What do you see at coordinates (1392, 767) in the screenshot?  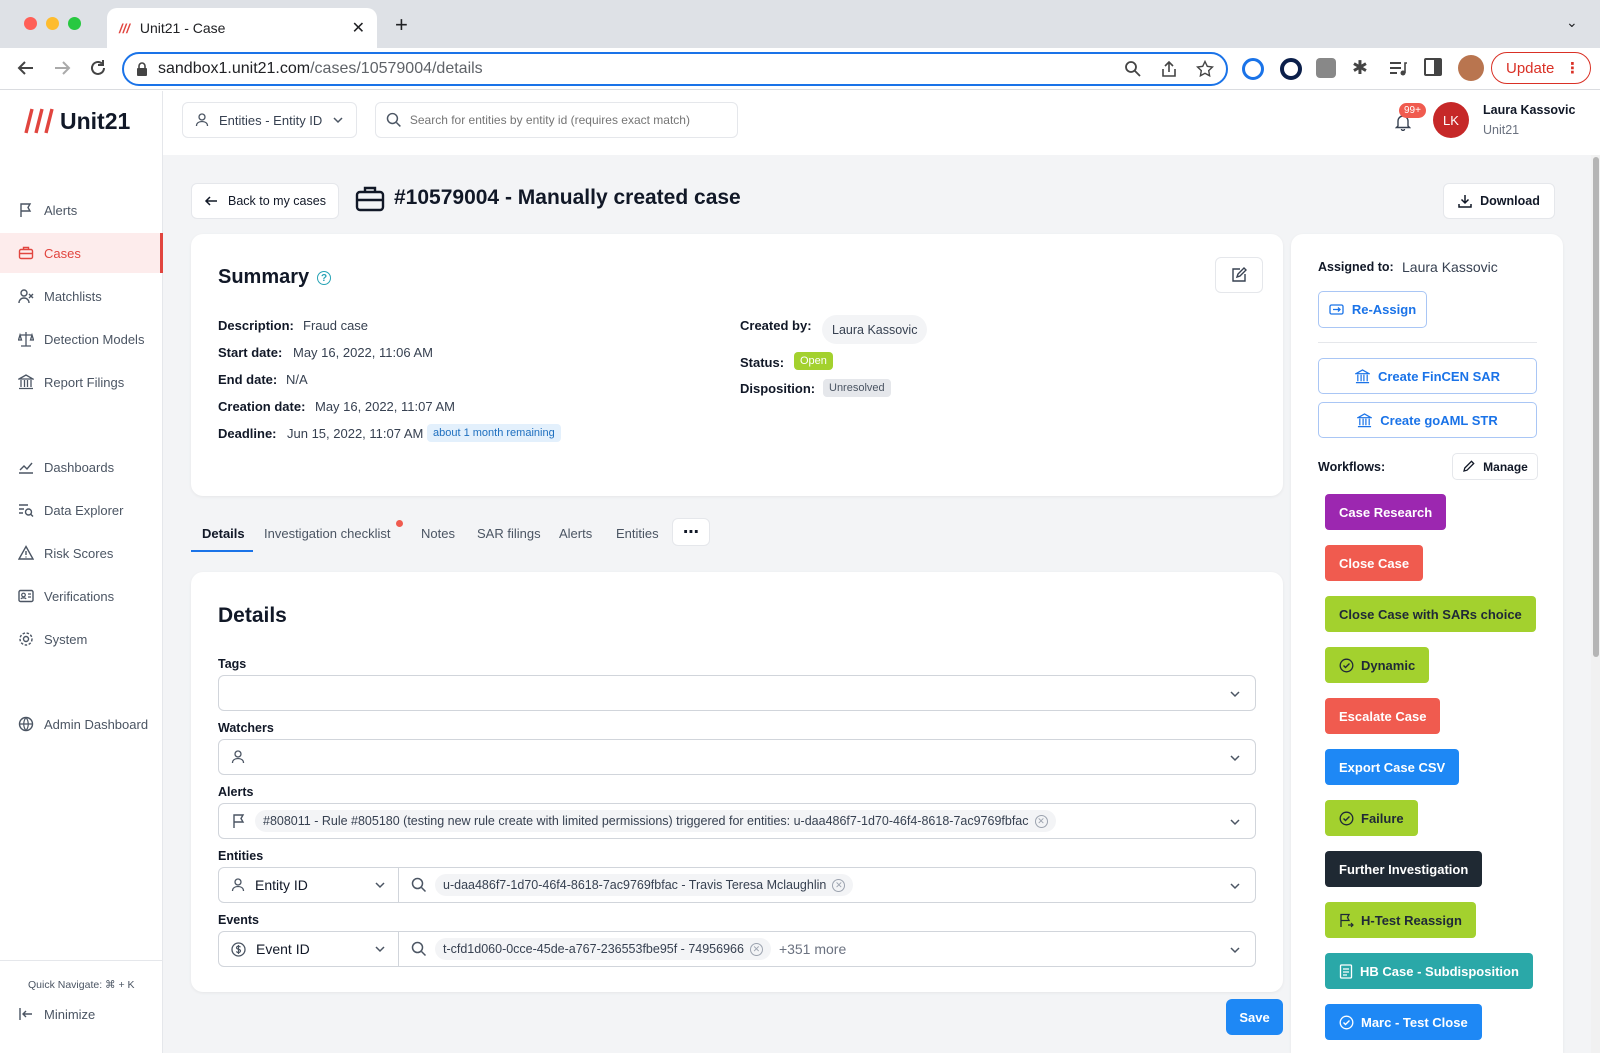 I see `workflow-export-csv-button: Export Case CSV` at bounding box center [1392, 767].